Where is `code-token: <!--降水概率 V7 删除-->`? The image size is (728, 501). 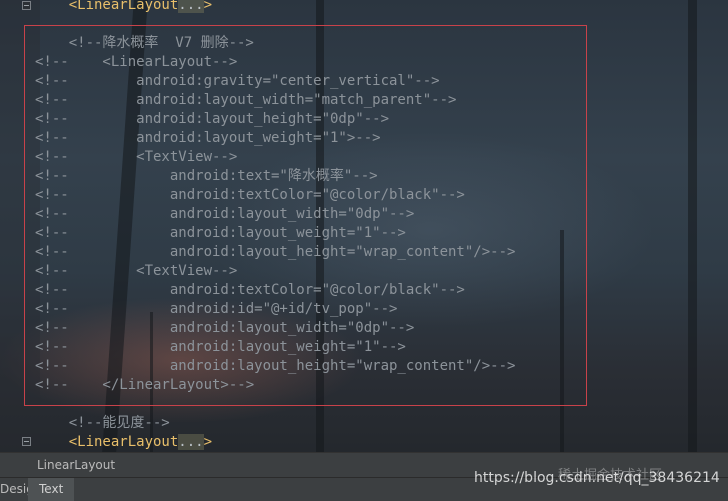 code-token: <!--降水概率 V7 删除--> is located at coordinates (144, 43).